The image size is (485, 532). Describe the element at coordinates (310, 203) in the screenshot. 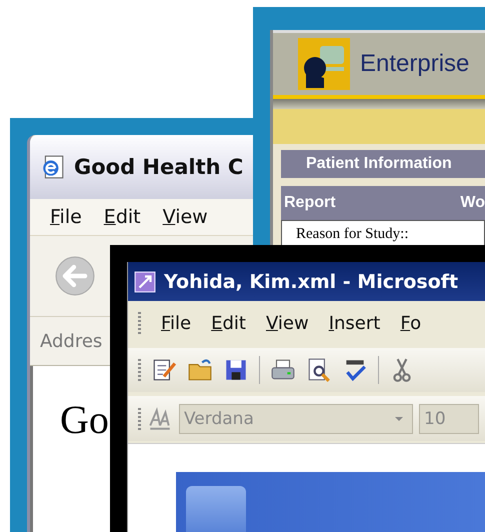

I see `column-header: Report` at that location.